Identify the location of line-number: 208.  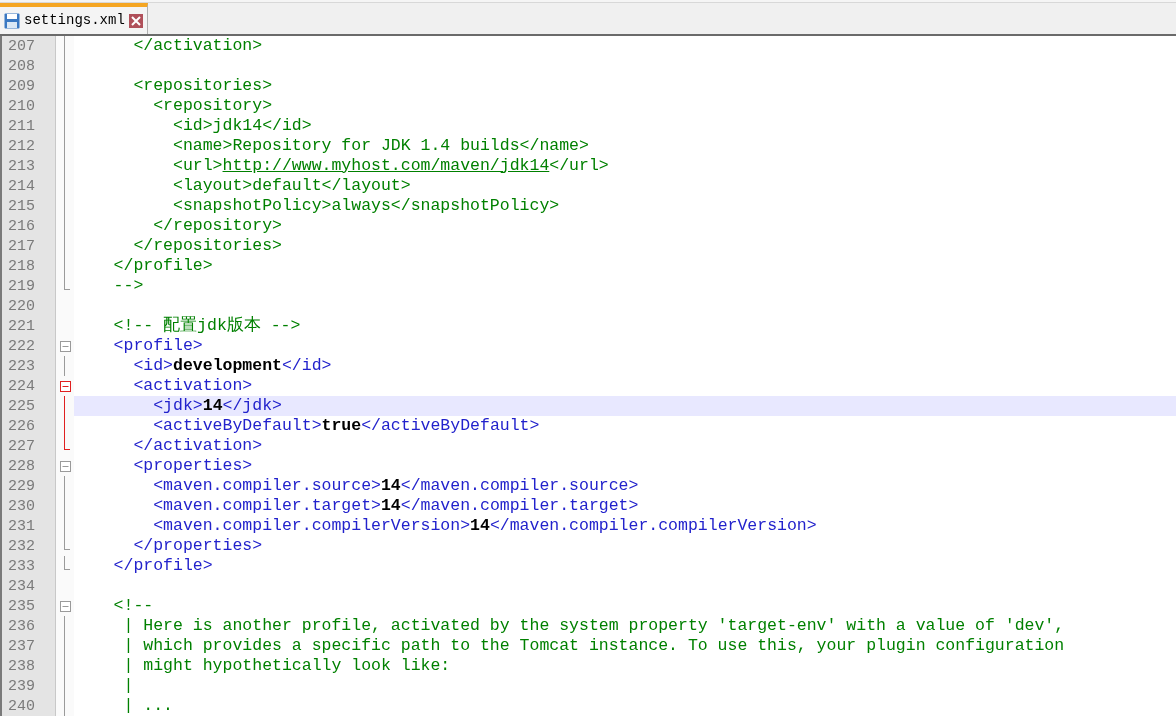
(21, 66).